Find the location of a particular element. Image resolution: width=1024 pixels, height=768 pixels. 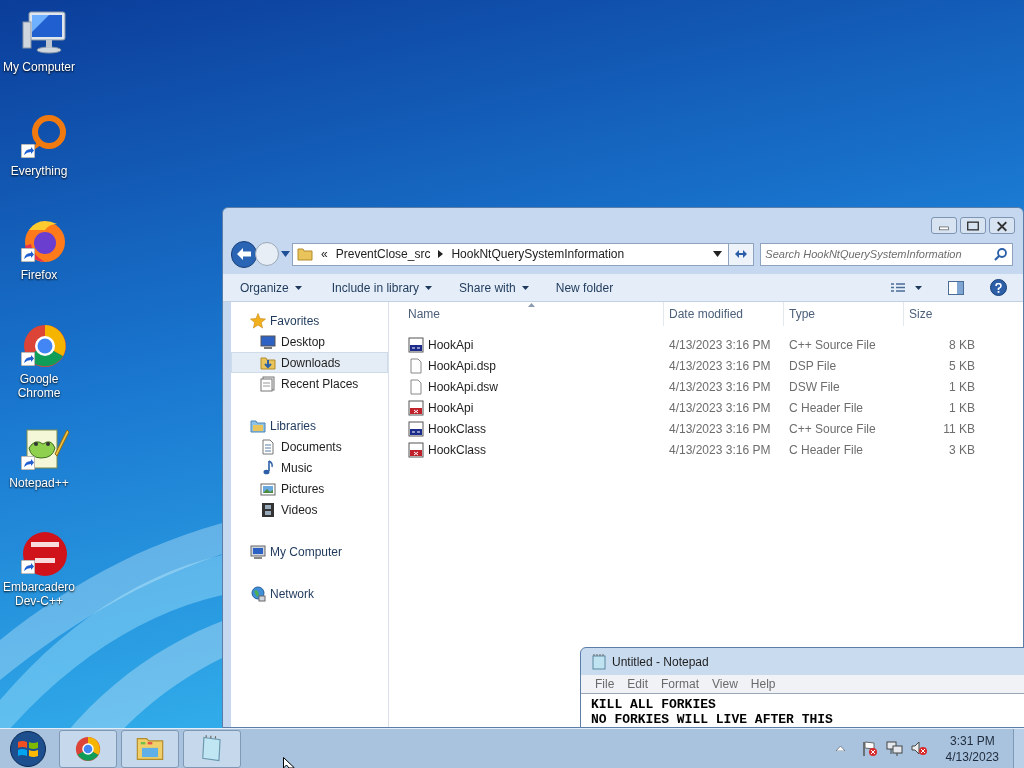

close-button is located at coordinates (1002, 225).